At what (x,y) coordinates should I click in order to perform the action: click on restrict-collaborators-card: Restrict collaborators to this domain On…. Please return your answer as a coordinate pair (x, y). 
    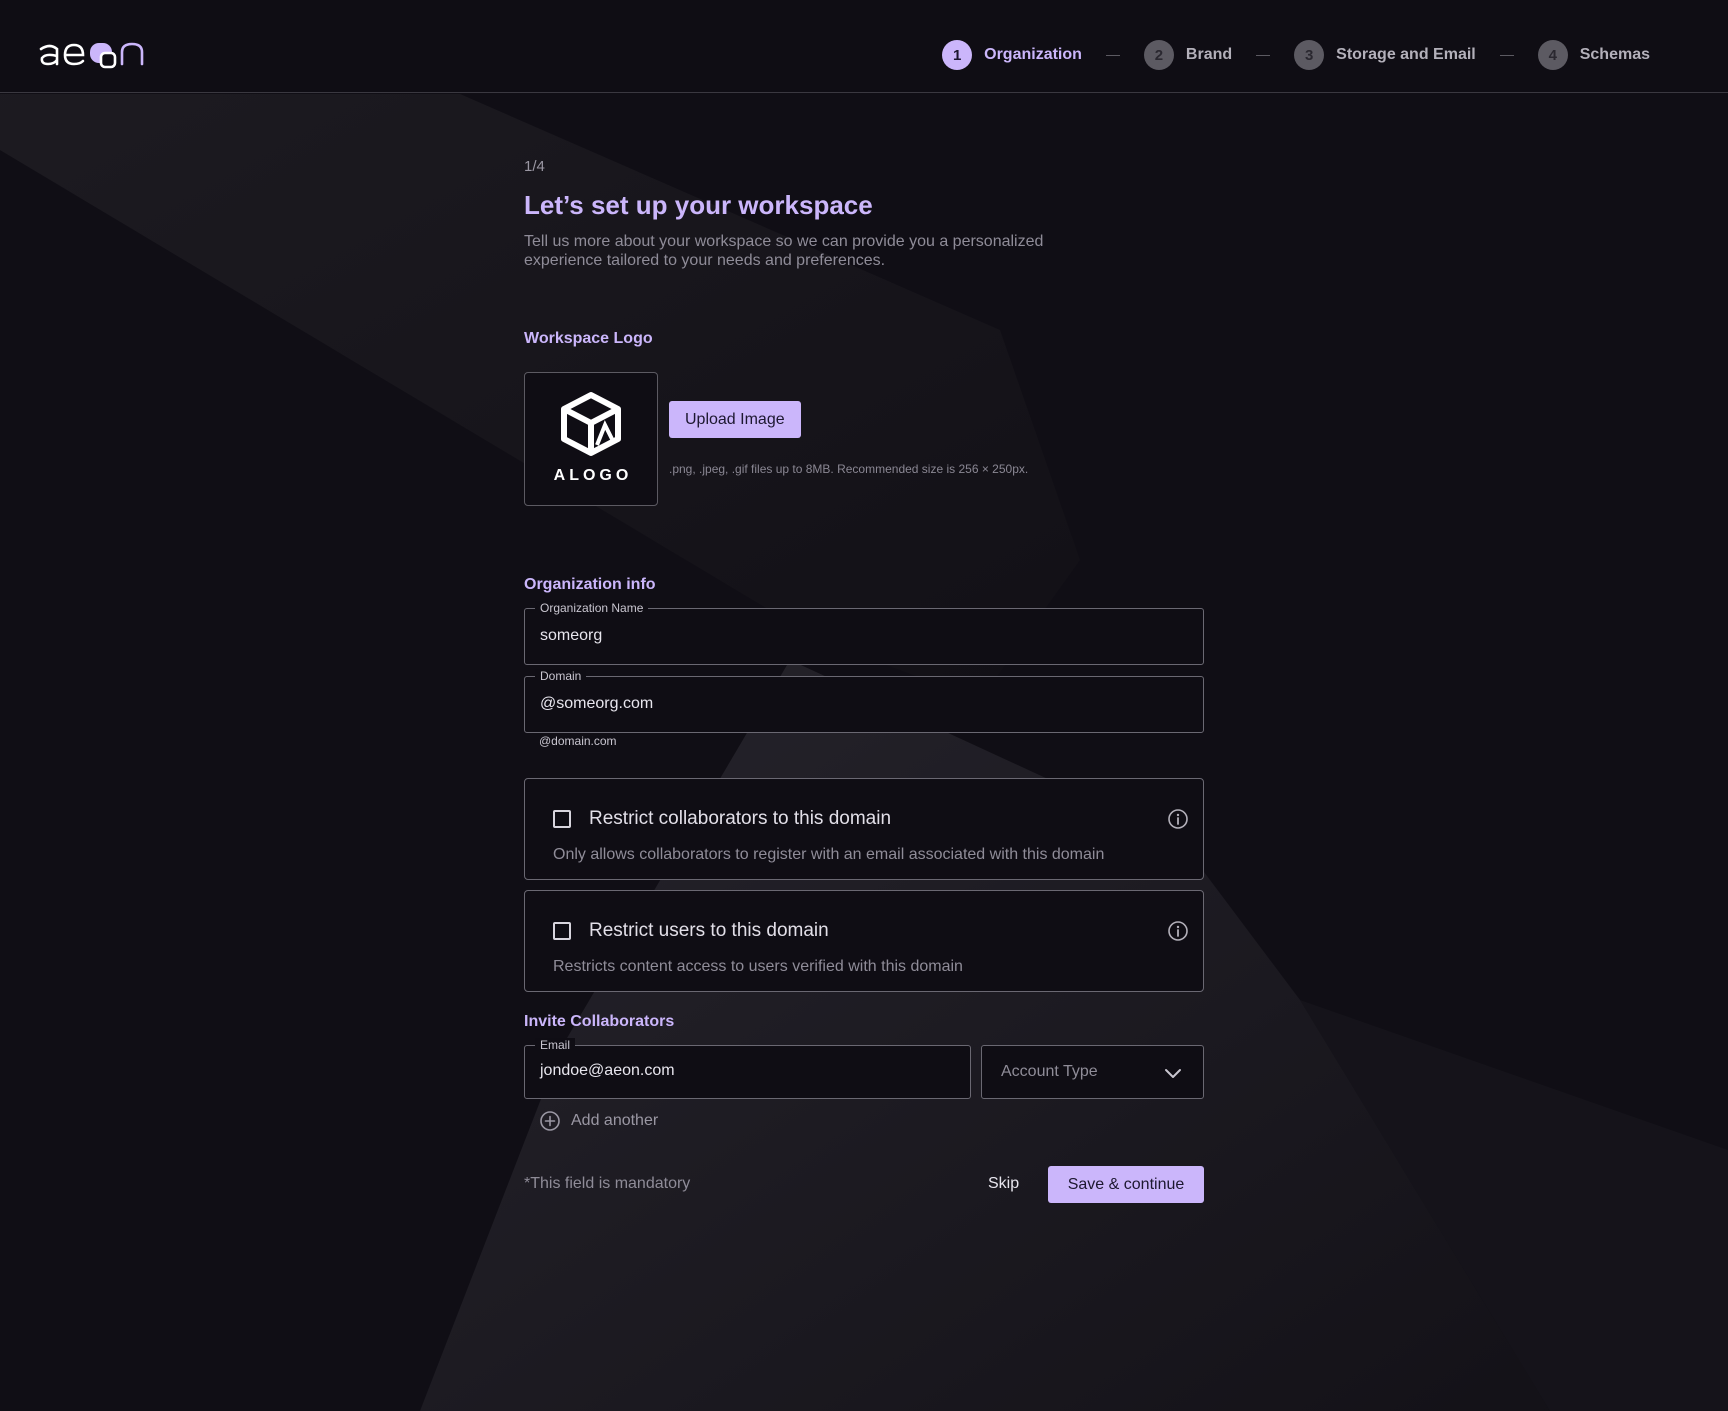
    Looking at the image, I should click on (864, 829).